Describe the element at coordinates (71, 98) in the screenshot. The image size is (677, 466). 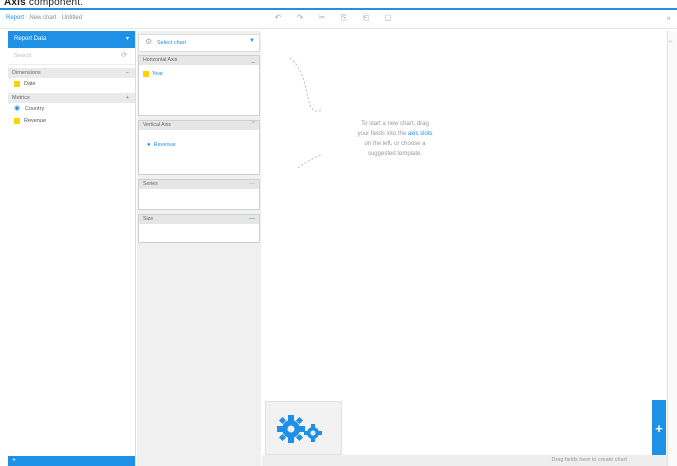
I see `group-metrics: Metrics +` at that location.